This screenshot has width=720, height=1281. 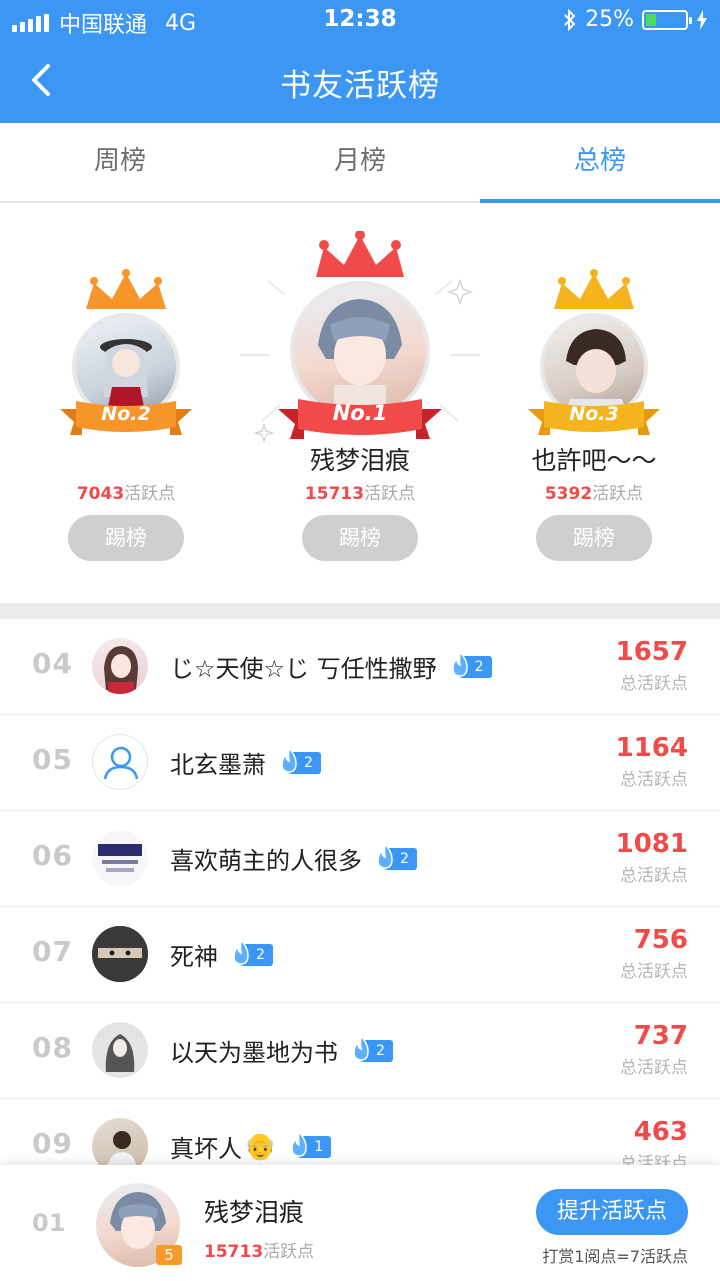 What do you see at coordinates (702, 19) in the screenshot?
I see `charging-icon` at bounding box center [702, 19].